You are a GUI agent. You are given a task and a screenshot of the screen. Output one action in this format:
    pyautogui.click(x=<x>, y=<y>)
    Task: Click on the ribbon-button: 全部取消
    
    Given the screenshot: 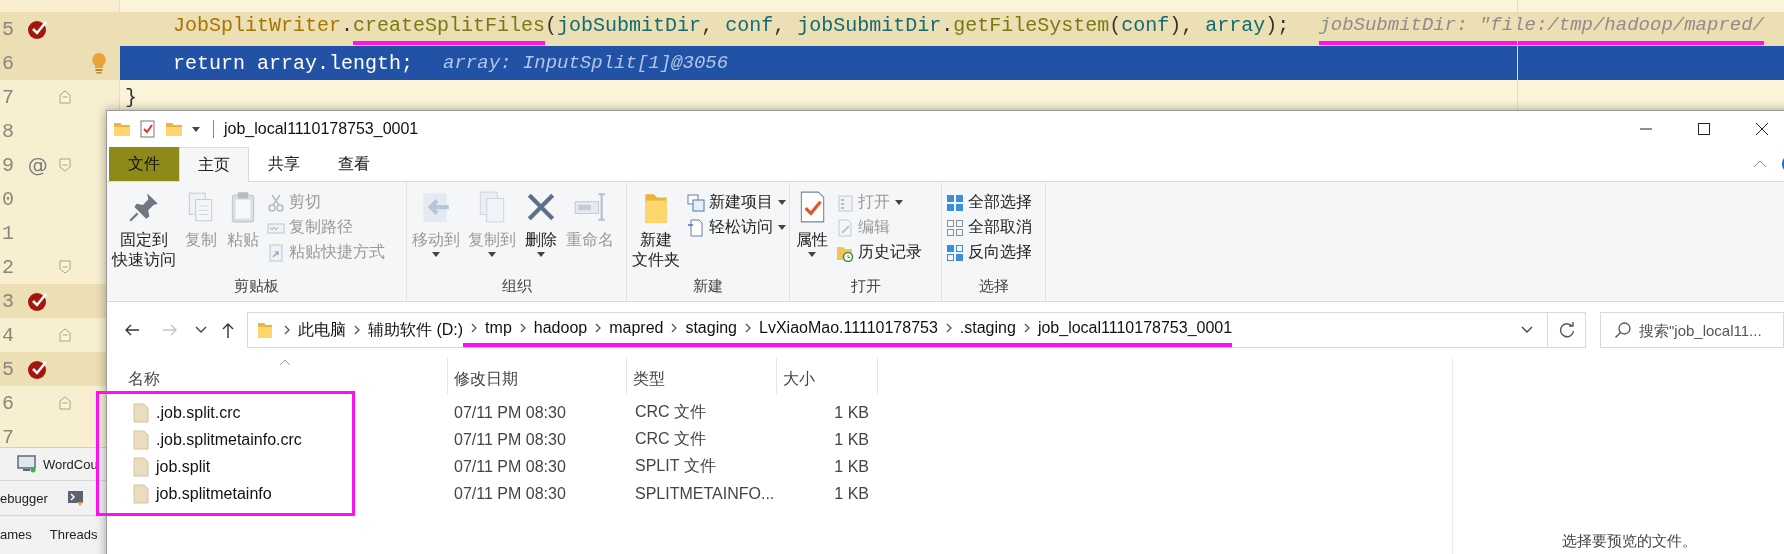 What is the action you would take?
    pyautogui.click(x=989, y=227)
    